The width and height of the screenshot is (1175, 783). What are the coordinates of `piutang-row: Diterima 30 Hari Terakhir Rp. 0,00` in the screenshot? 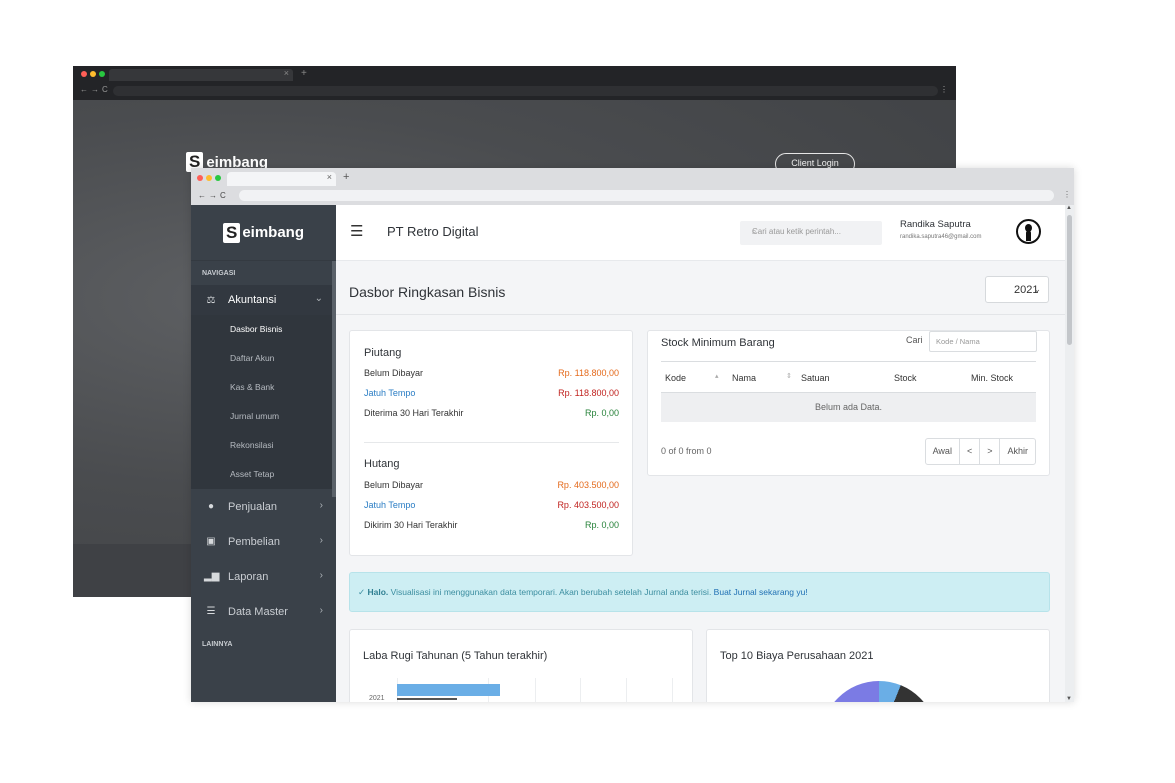 It's located at (491, 415).